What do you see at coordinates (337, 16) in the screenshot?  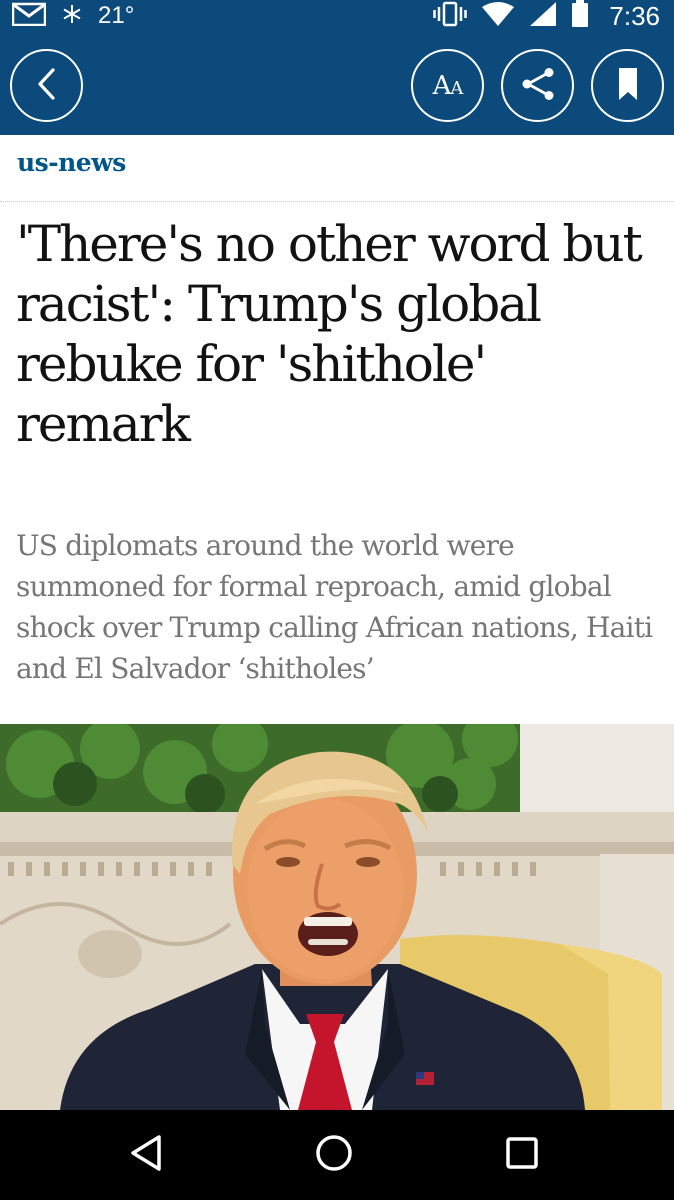 I see `status-bar: 21° 7:36` at bounding box center [337, 16].